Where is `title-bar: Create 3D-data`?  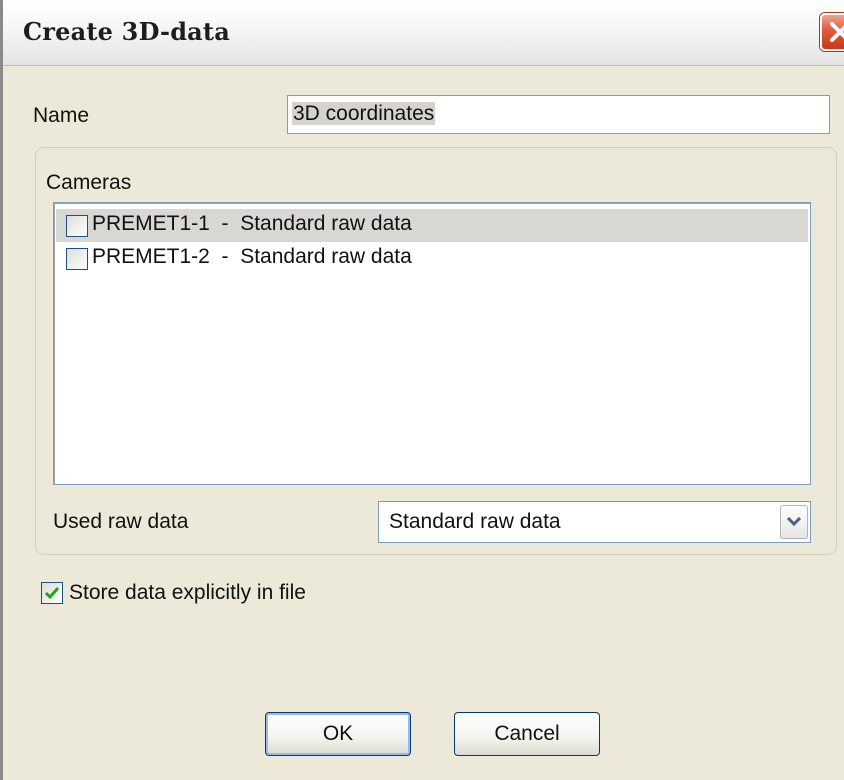 title-bar: Create 3D-data is located at coordinates (423, 33).